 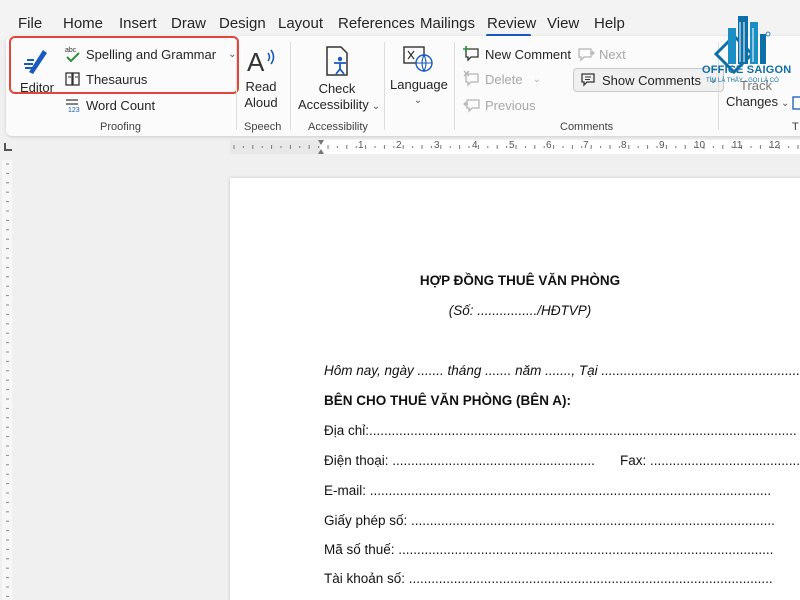 I want to click on delete-comment-icon, so click(x=471, y=78).